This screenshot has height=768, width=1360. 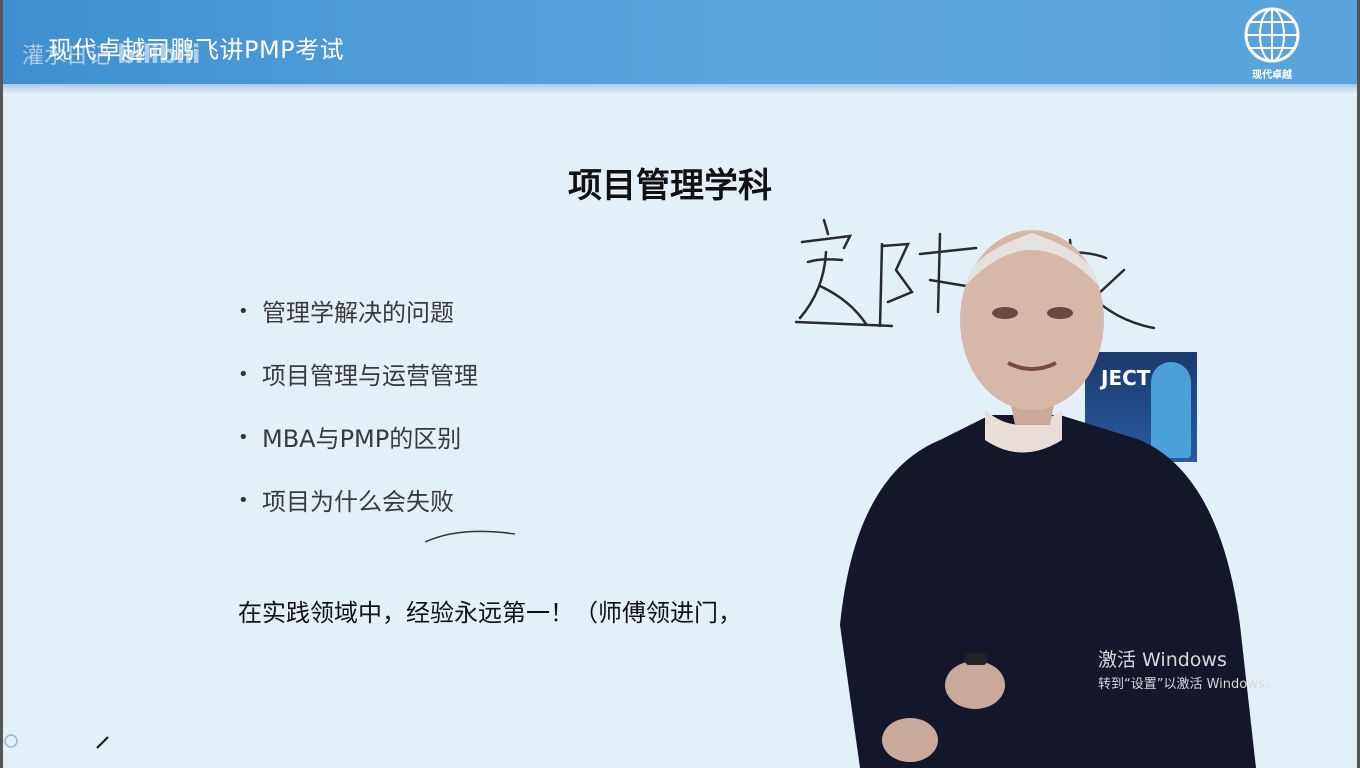 I want to click on activation-title: 激活 Windows, so click(x=1162, y=660).